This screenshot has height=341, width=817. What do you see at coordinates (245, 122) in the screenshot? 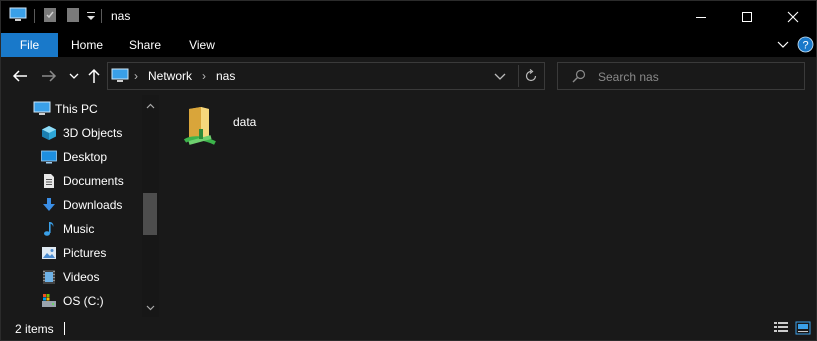
I see `file-name: data` at bounding box center [245, 122].